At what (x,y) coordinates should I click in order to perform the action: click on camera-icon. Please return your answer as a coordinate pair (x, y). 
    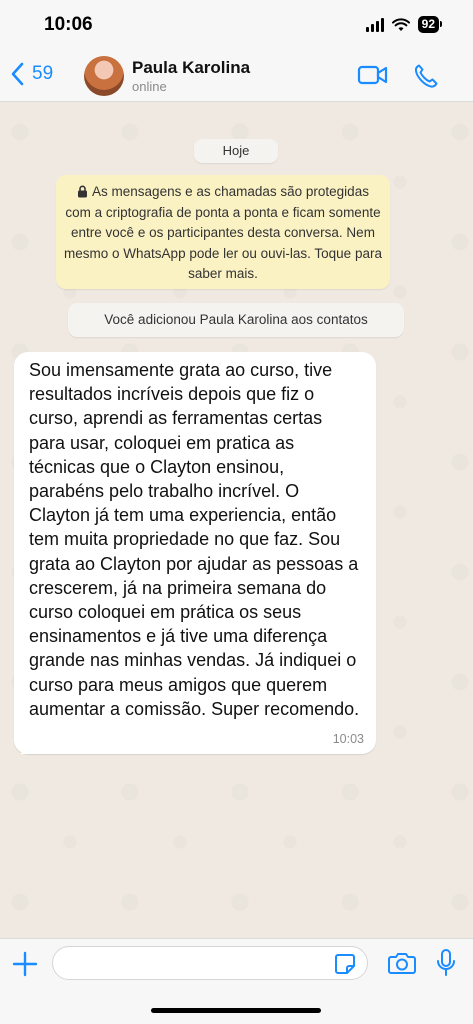
    Looking at the image, I should click on (402, 963).